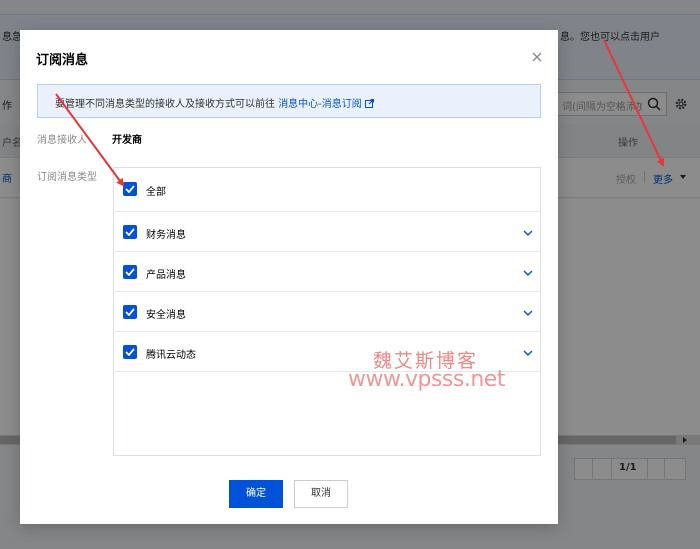 This screenshot has height=549, width=700. I want to click on type-label-tencent-news: 腾讯云动态, so click(171, 355).